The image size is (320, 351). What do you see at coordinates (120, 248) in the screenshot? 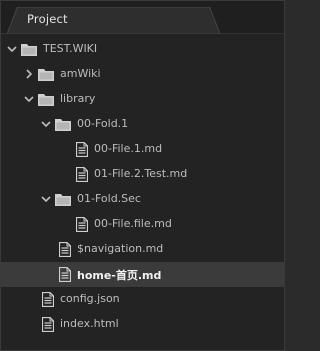
I see `tree-item-label: $navigation.md` at bounding box center [120, 248].